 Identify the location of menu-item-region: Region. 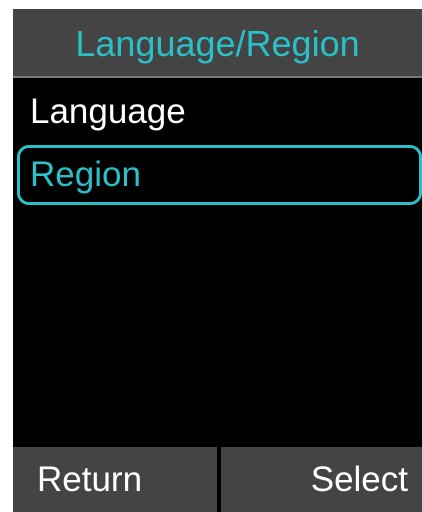
(219, 175).